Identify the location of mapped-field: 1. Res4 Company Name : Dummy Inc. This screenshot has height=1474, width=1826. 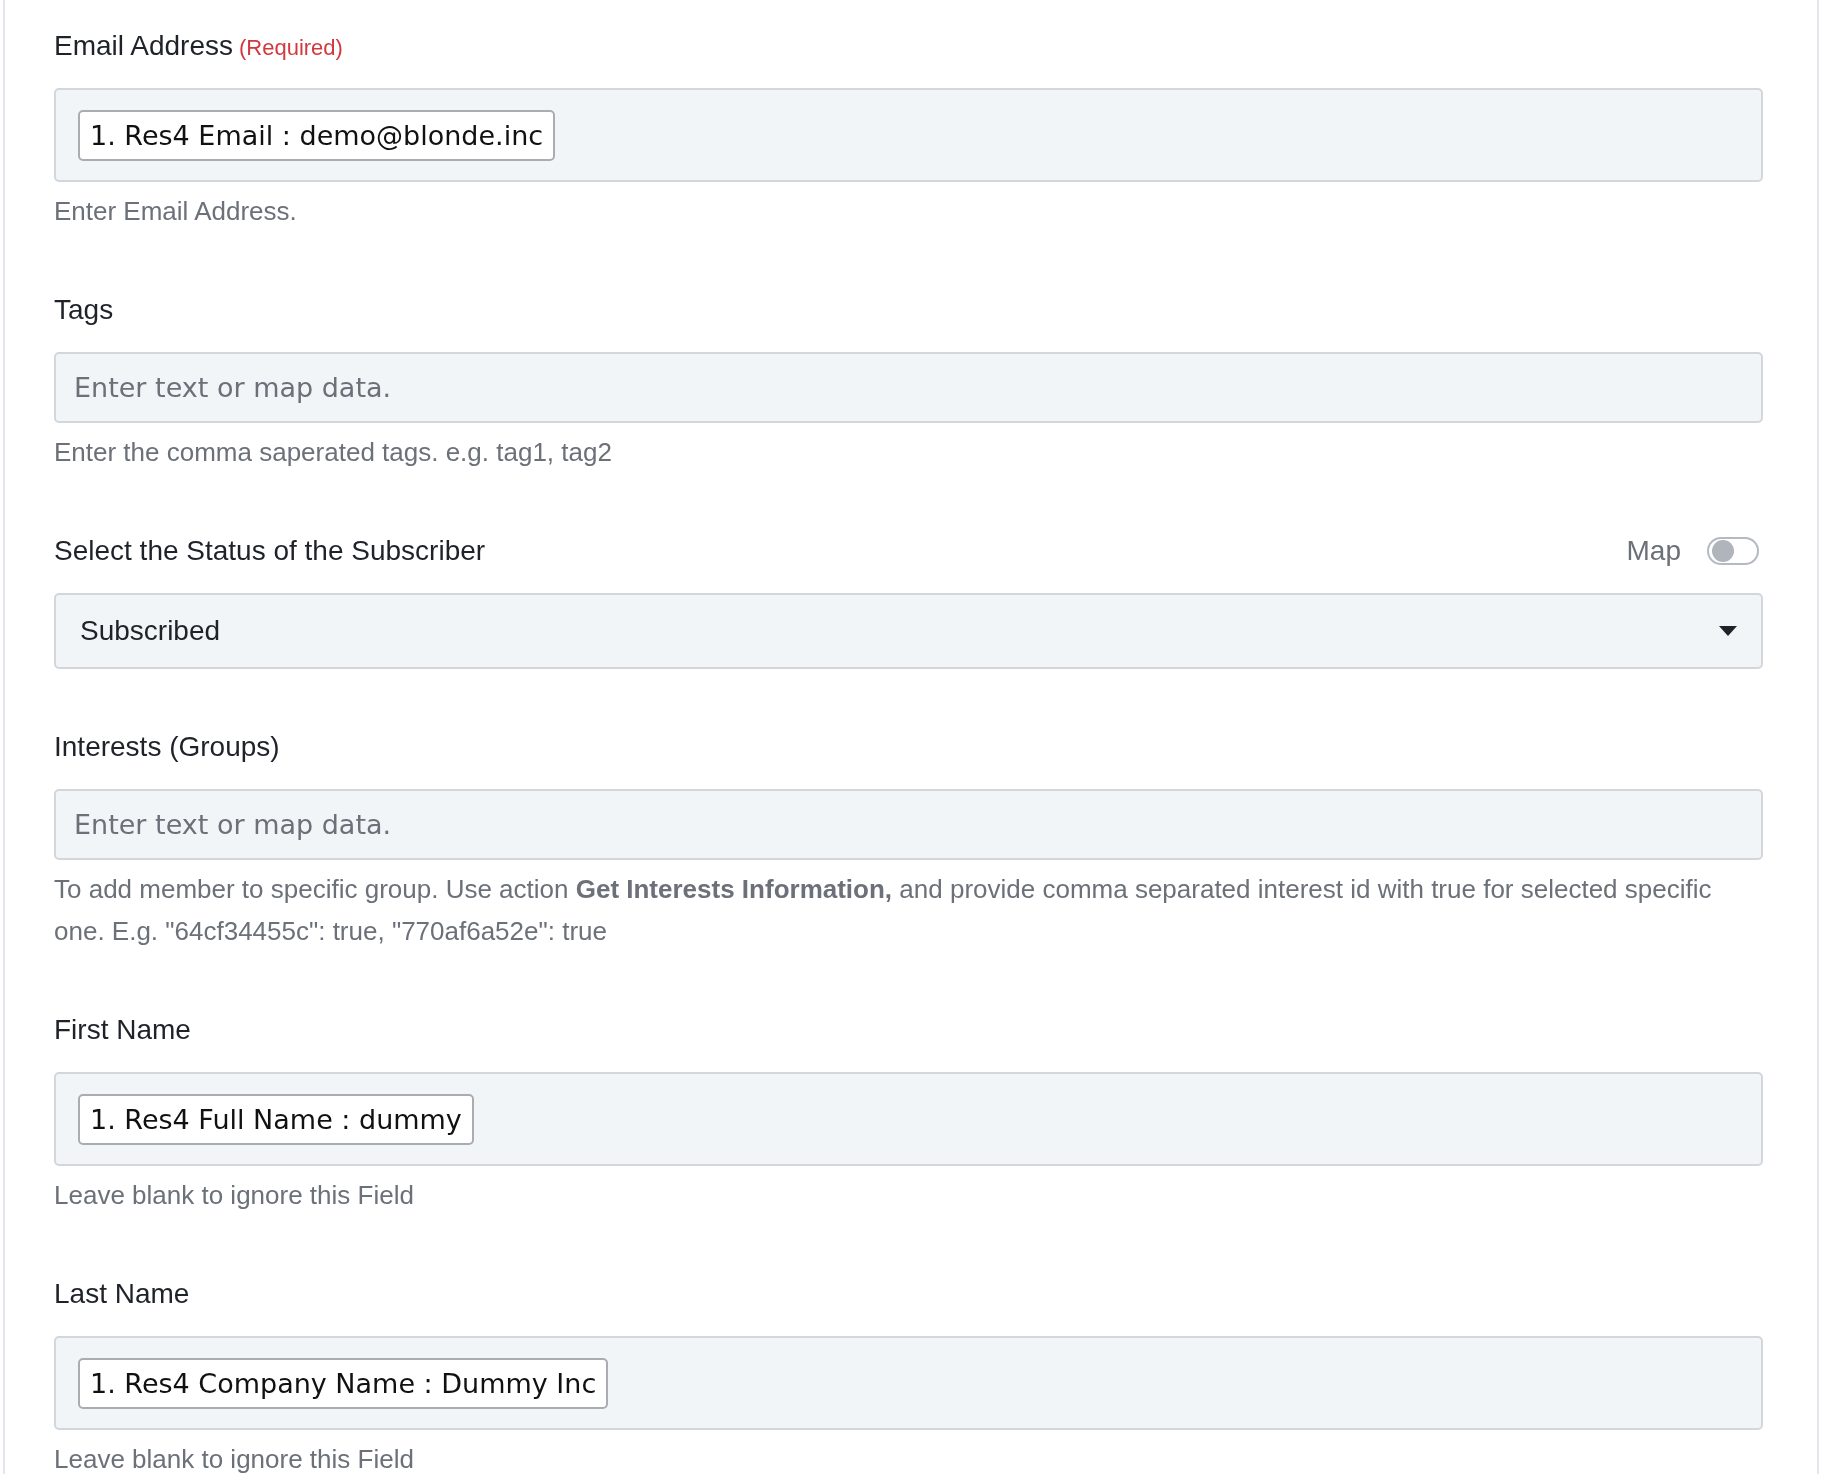
(908, 1383).